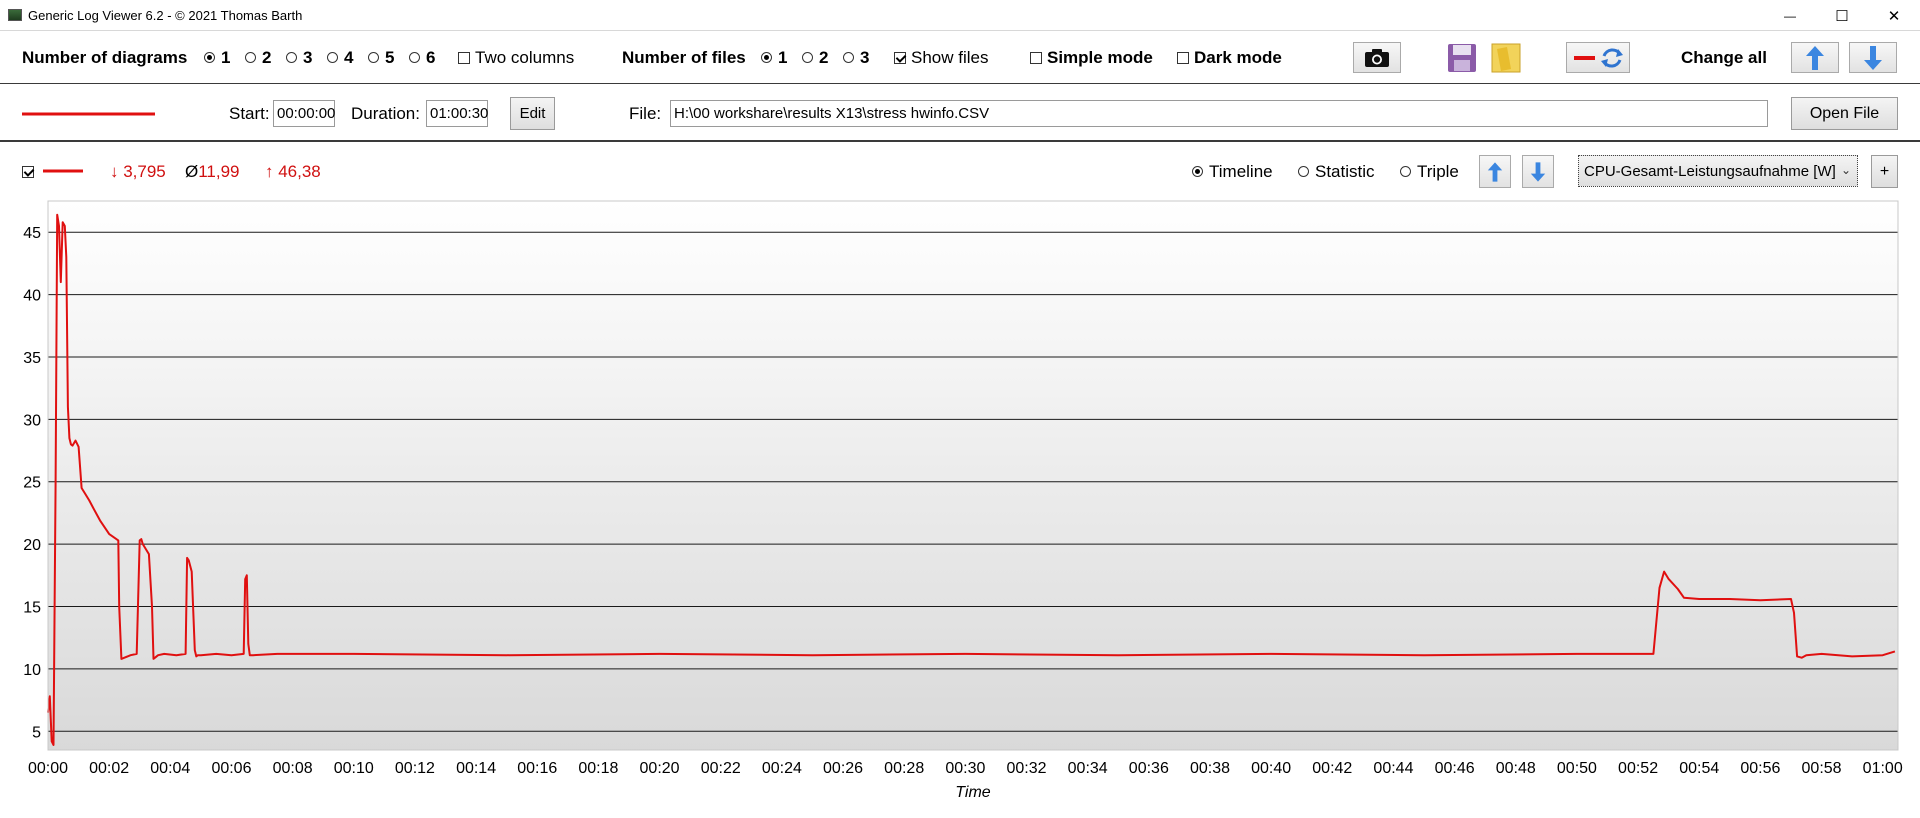 This screenshot has width=1920, height=818. I want to click on diagram-option-1: 1, so click(217, 57).